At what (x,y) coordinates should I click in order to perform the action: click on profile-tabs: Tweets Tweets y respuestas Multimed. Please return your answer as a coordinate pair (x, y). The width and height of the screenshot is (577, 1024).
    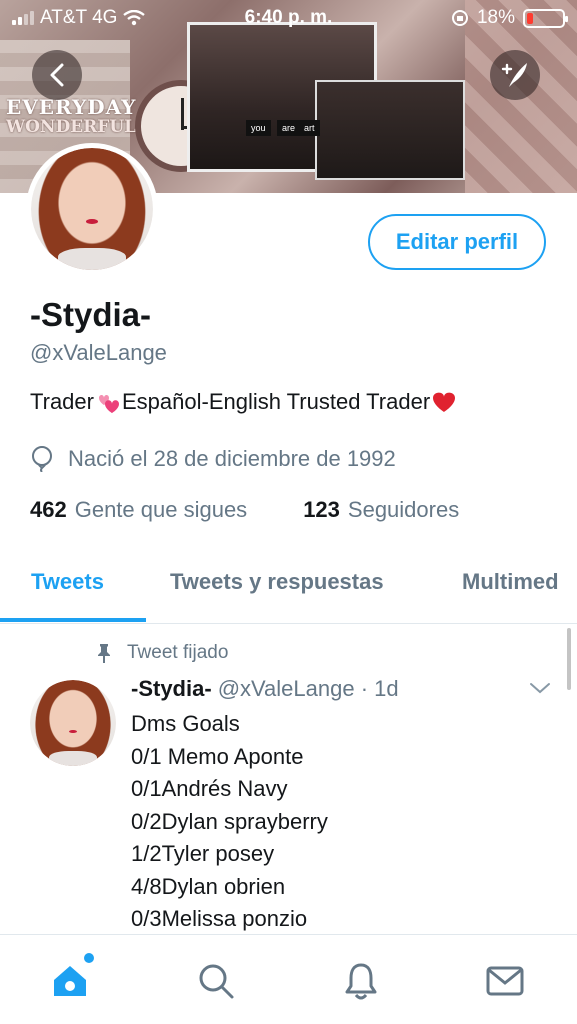
    Looking at the image, I should click on (288, 586).